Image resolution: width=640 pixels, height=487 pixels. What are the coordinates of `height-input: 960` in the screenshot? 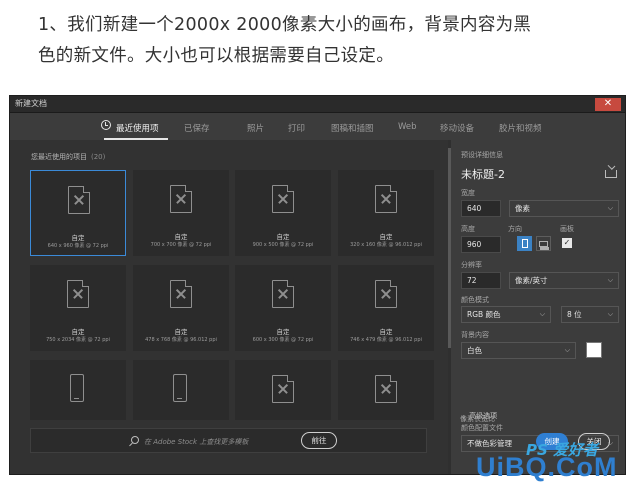 It's located at (481, 244).